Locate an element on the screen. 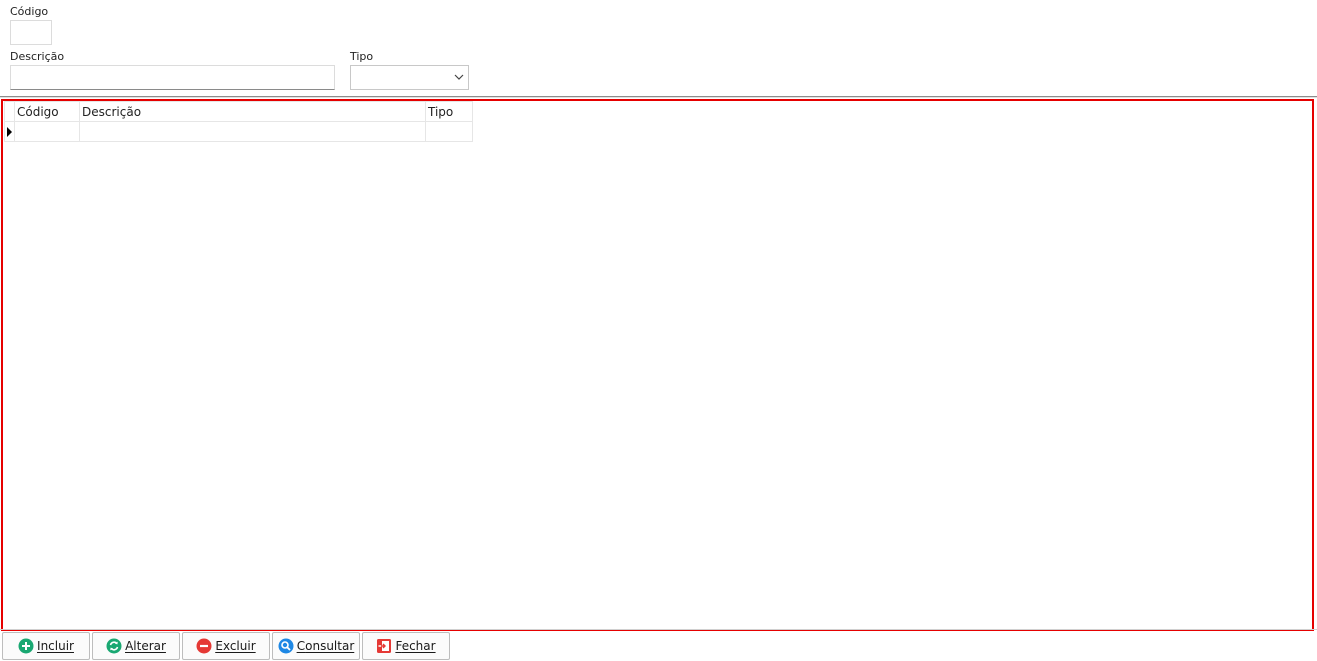 This screenshot has width=1317, height=661. tipo-label: Tipo is located at coordinates (362, 56).